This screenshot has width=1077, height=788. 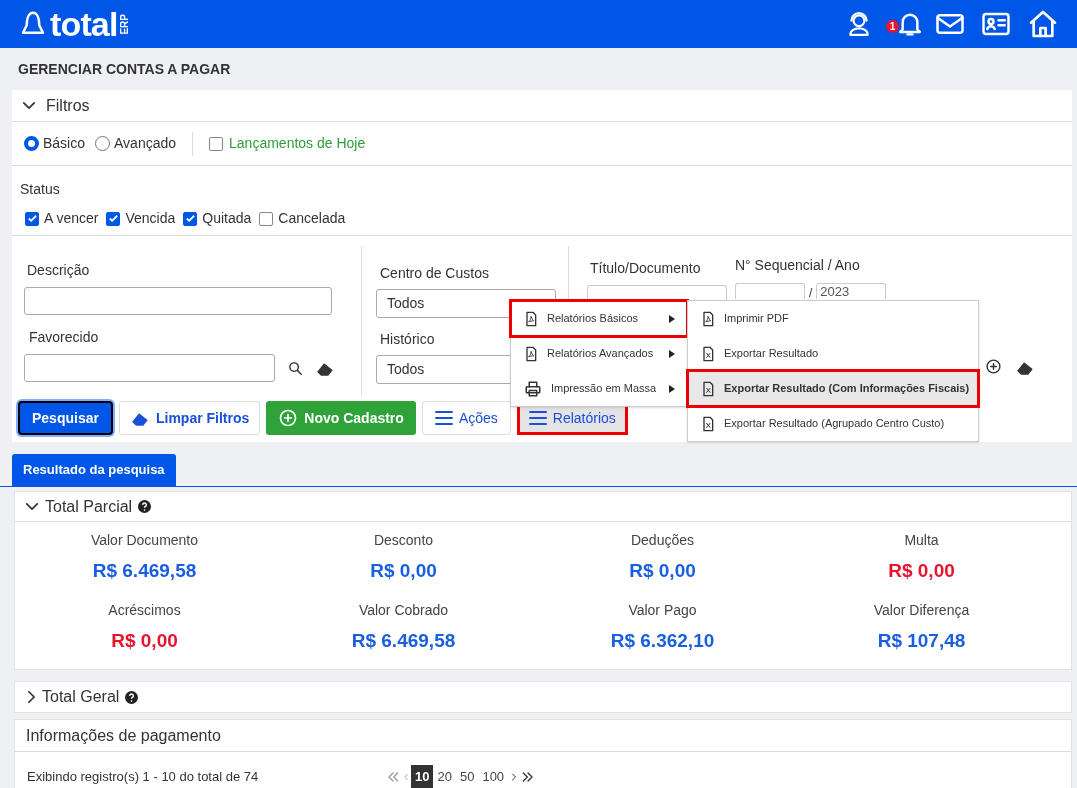 What do you see at coordinates (144, 540) in the screenshot?
I see `metric-label: Valor Documento` at bounding box center [144, 540].